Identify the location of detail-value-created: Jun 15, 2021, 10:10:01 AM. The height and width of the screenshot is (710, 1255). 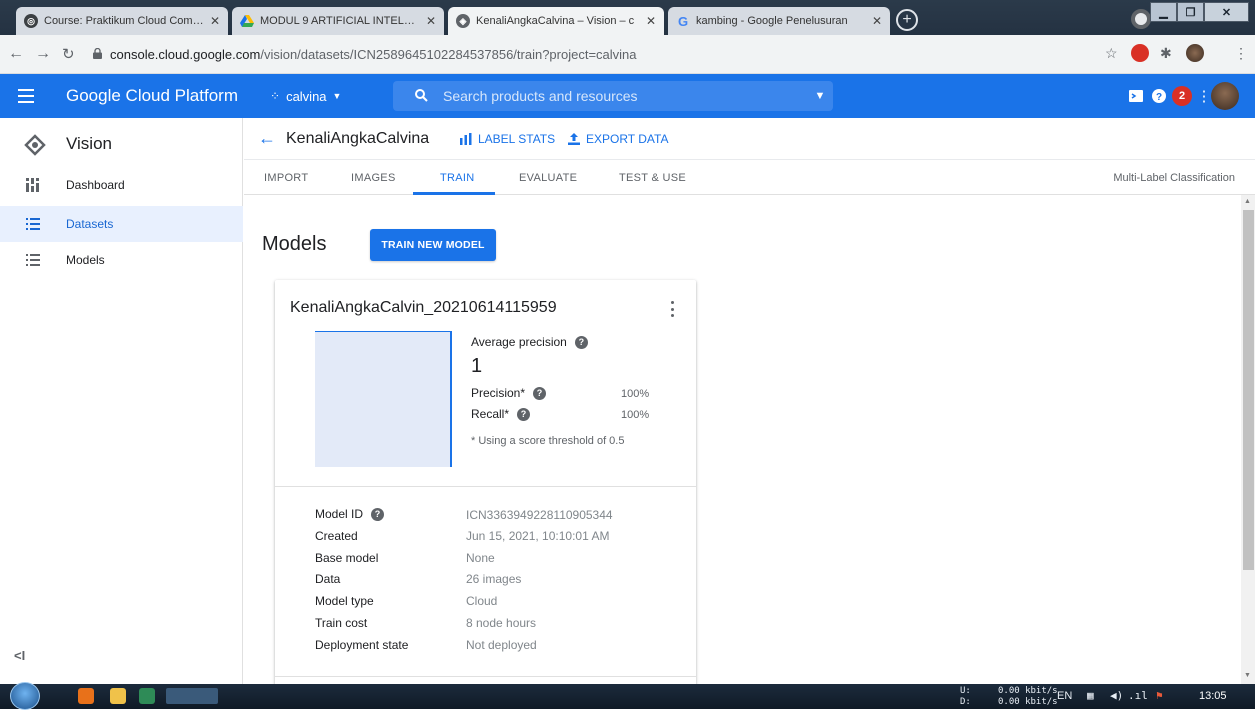
(538, 536).